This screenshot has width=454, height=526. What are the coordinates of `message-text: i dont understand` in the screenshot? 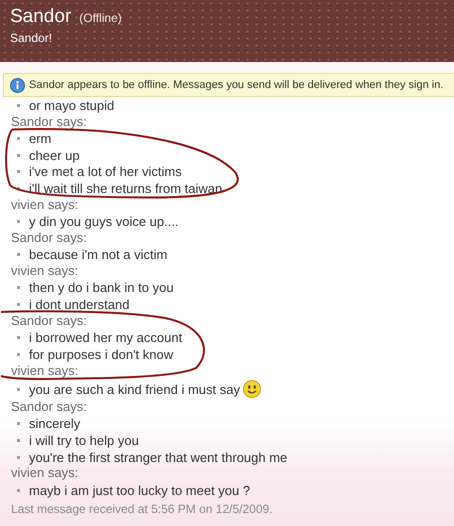 It's located at (79, 304).